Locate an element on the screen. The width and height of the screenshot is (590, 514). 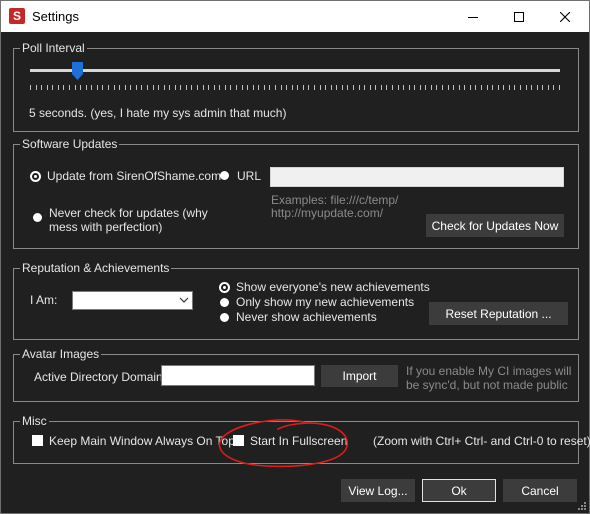
update-url-input is located at coordinates (417, 177).